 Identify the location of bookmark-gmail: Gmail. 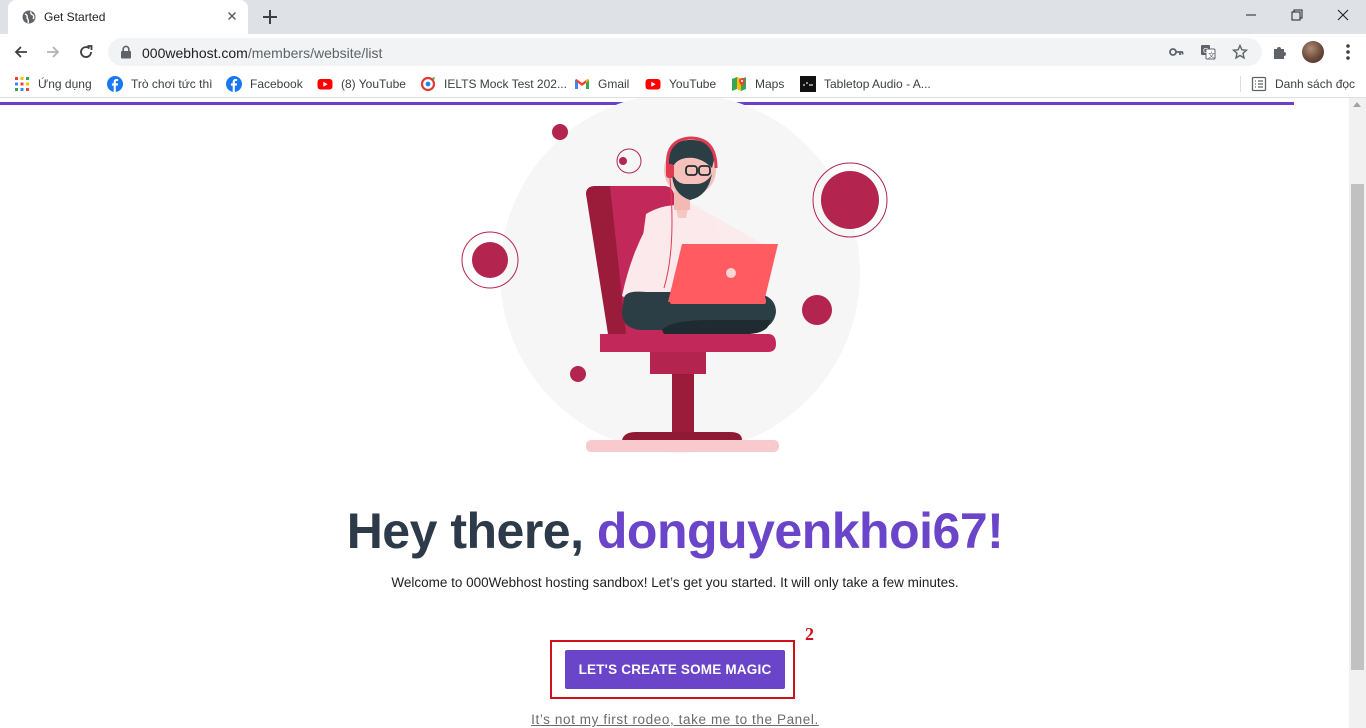
(601, 84).